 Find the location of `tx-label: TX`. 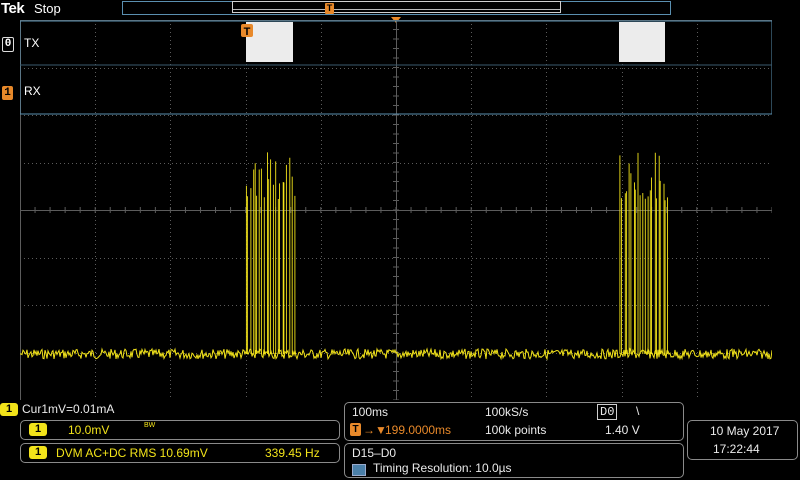

tx-label: TX is located at coordinates (32, 43).